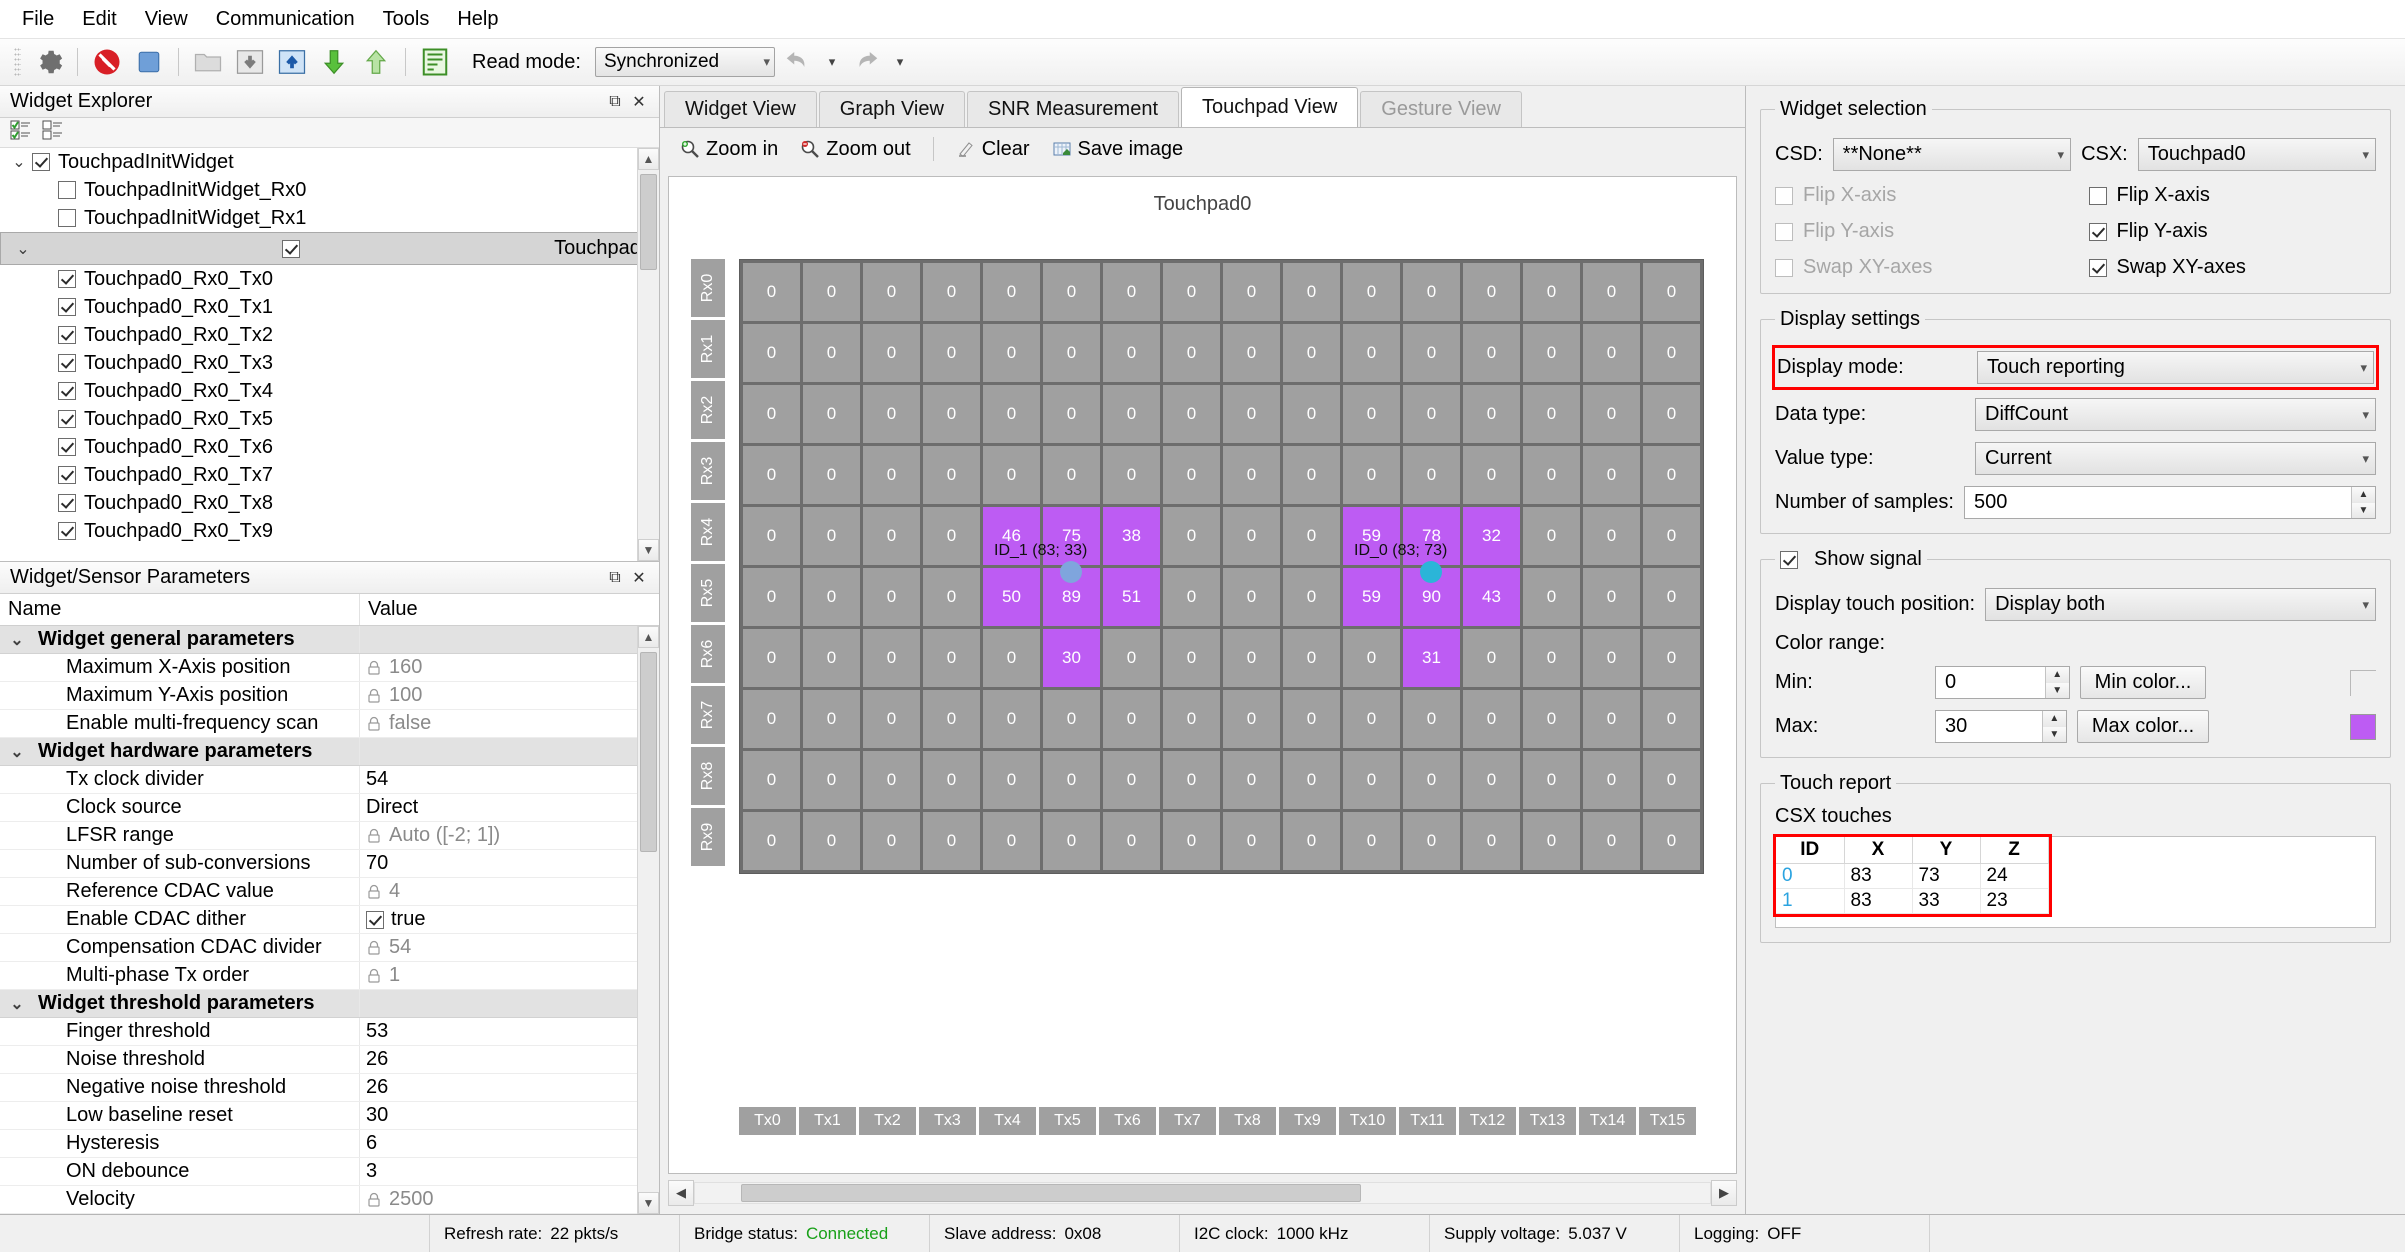 The height and width of the screenshot is (1252, 2405). I want to click on parameters-scrollbar: ▲ ▼, so click(648, 920).